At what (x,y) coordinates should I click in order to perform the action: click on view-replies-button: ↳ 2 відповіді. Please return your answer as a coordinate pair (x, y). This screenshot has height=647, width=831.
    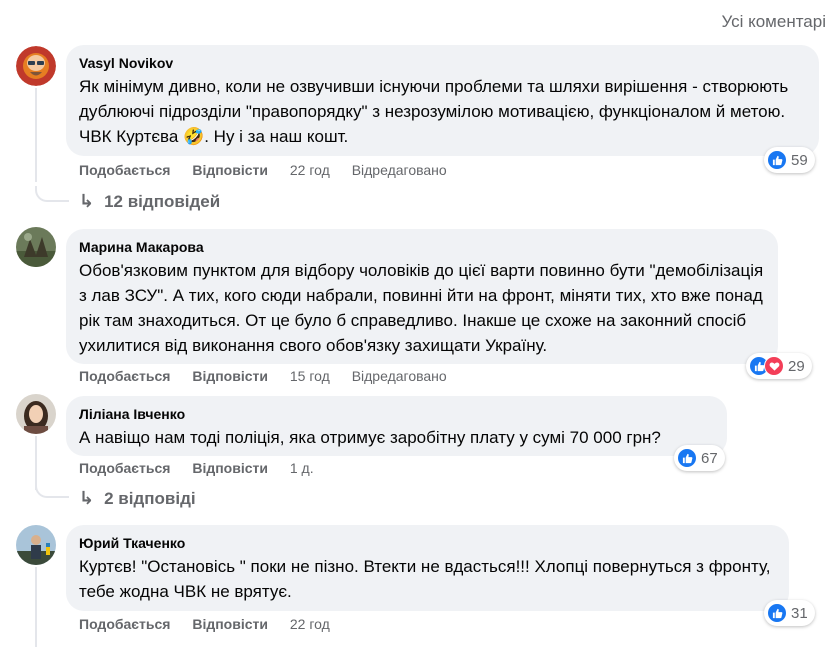
    Looking at the image, I should click on (137, 498).